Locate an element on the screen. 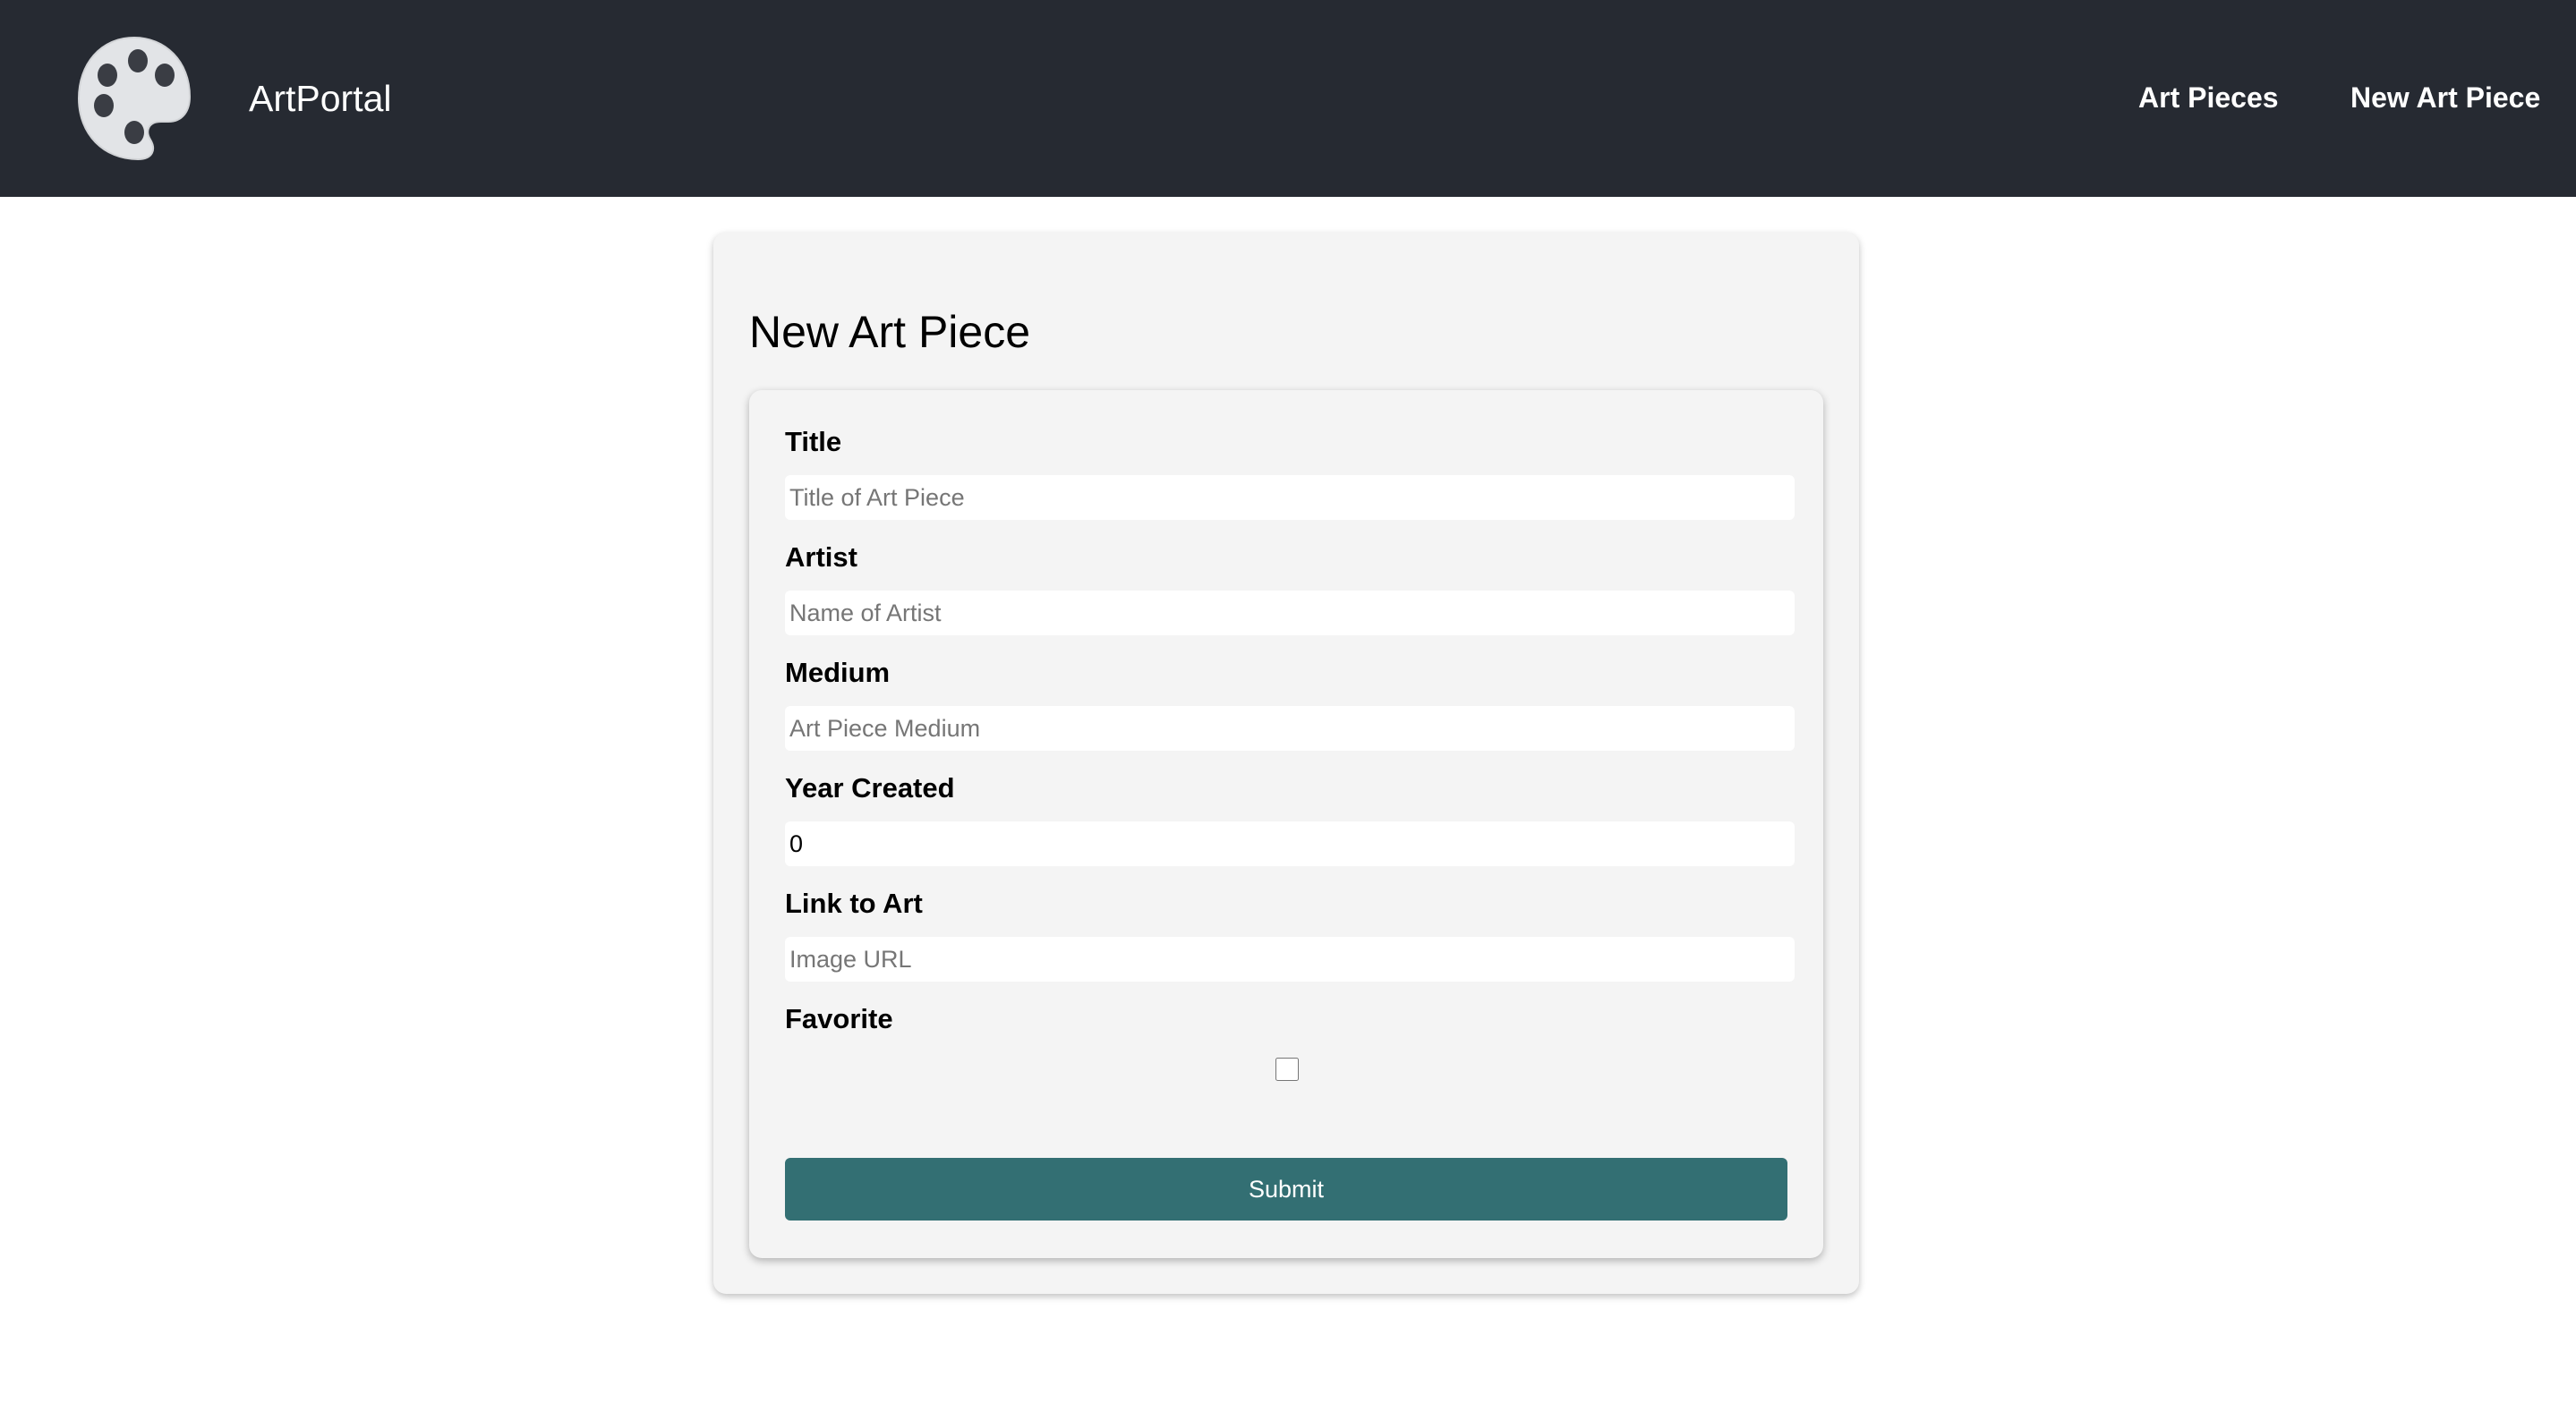 The width and height of the screenshot is (2576, 1412). title-label: Title is located at coordinates (813, 442).